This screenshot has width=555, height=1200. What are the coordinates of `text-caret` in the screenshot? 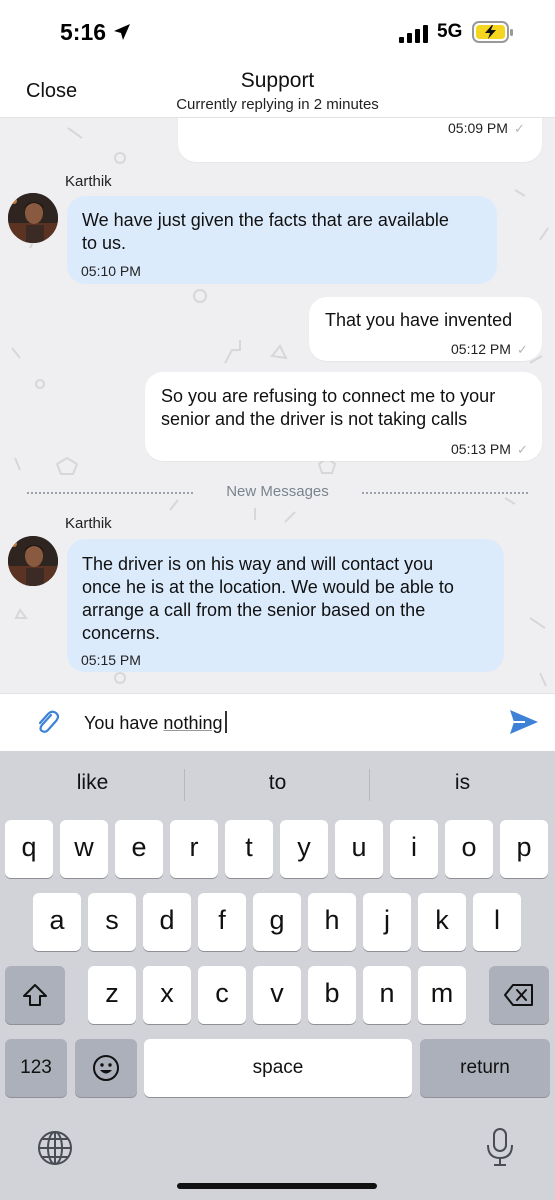 It's located at (226, 722).